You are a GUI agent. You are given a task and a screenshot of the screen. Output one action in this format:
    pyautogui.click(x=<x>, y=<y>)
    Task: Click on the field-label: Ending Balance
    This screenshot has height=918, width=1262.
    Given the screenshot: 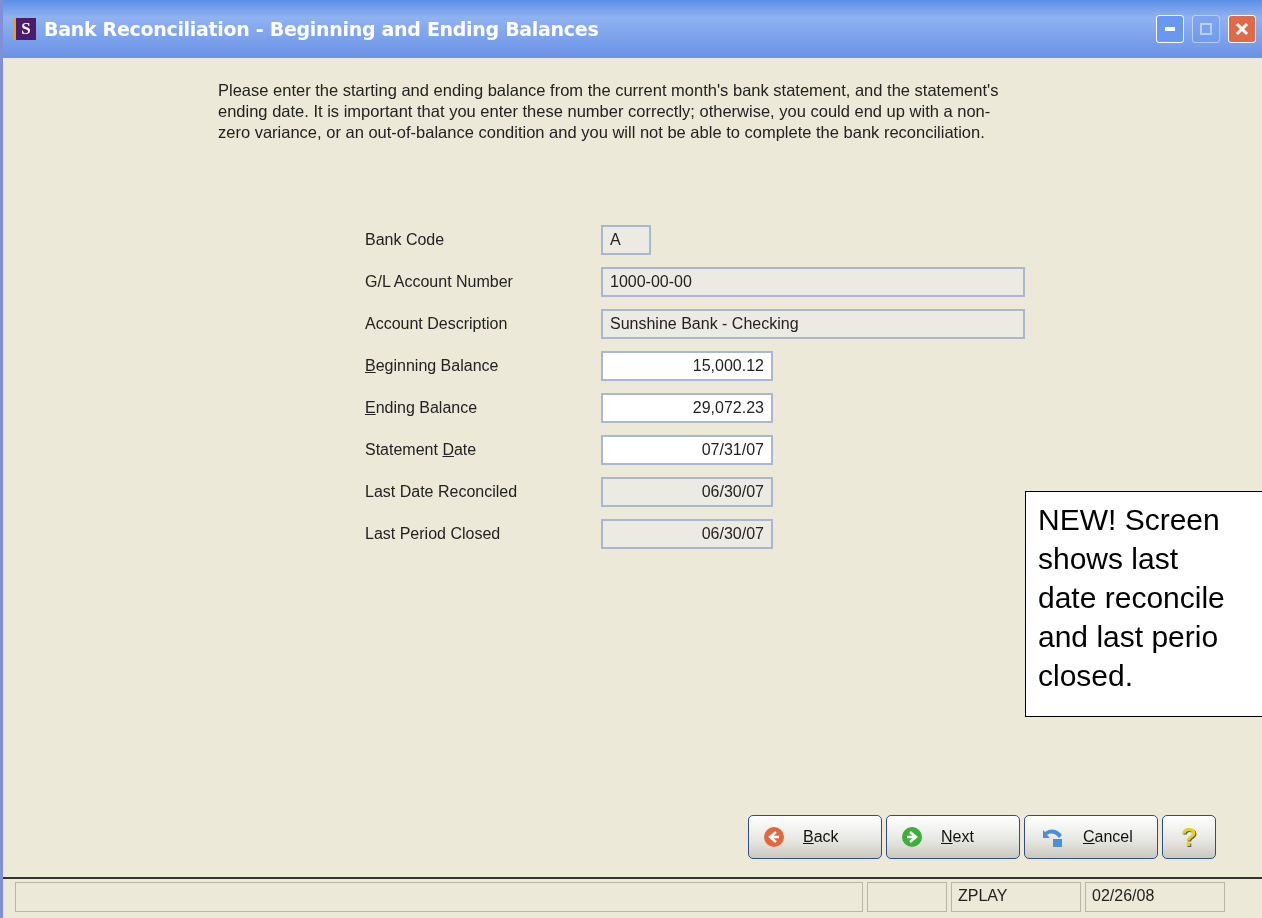 What is the action you would take?
    pyautogui.click(x=422, y=408)
    